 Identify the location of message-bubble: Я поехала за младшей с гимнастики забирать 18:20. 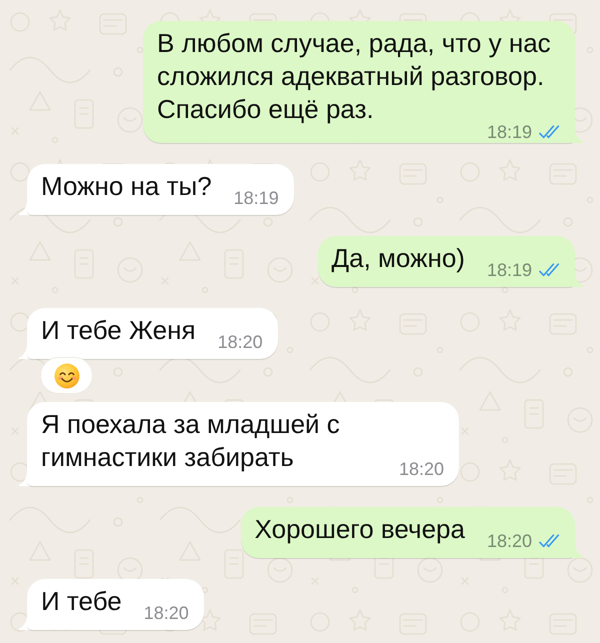
(243, 444).